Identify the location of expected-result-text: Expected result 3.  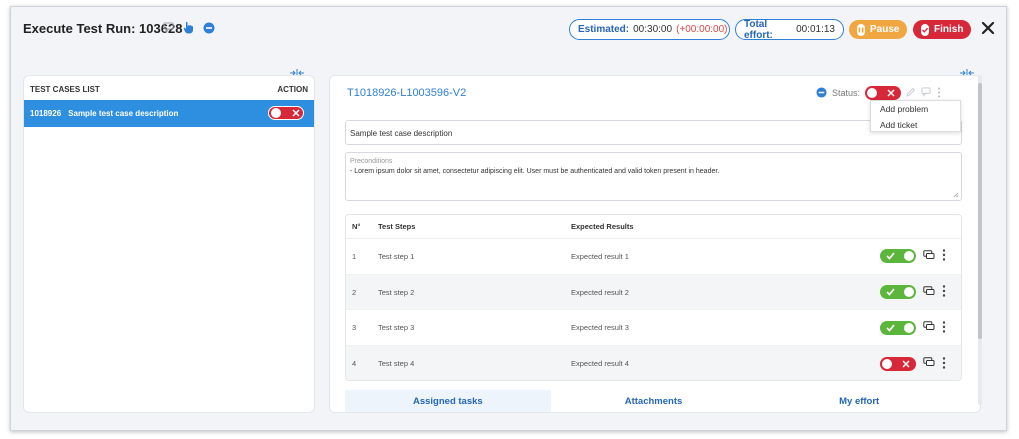
(600, 328).